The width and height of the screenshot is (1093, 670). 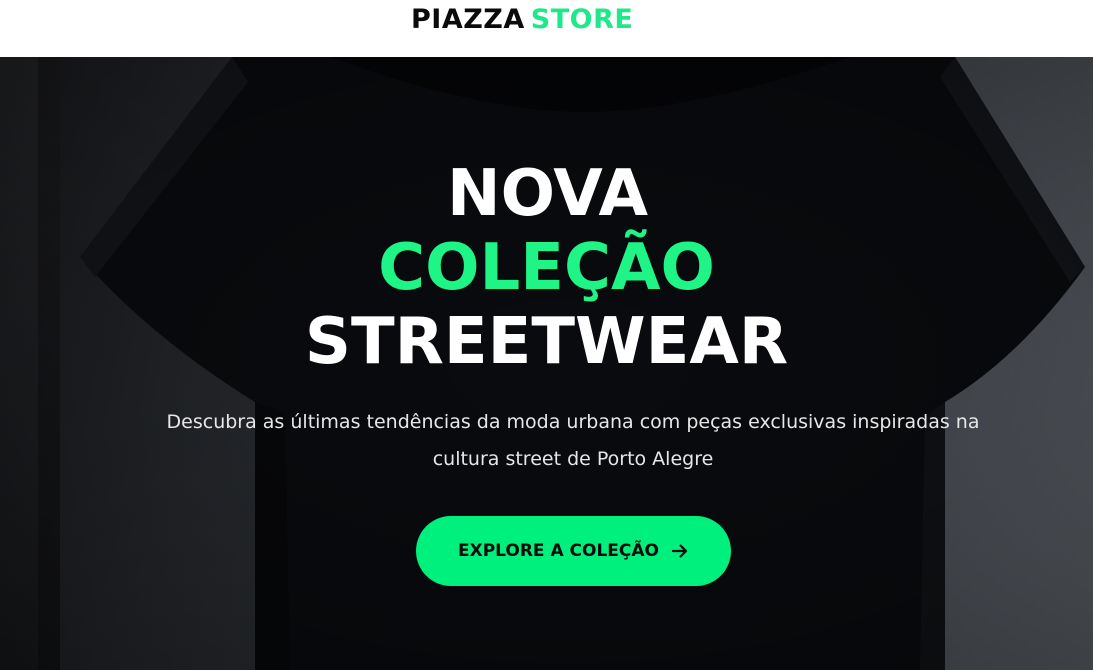 I want to click on hero-title-line2: COLEÇÃO, so click(x=546, y=268).